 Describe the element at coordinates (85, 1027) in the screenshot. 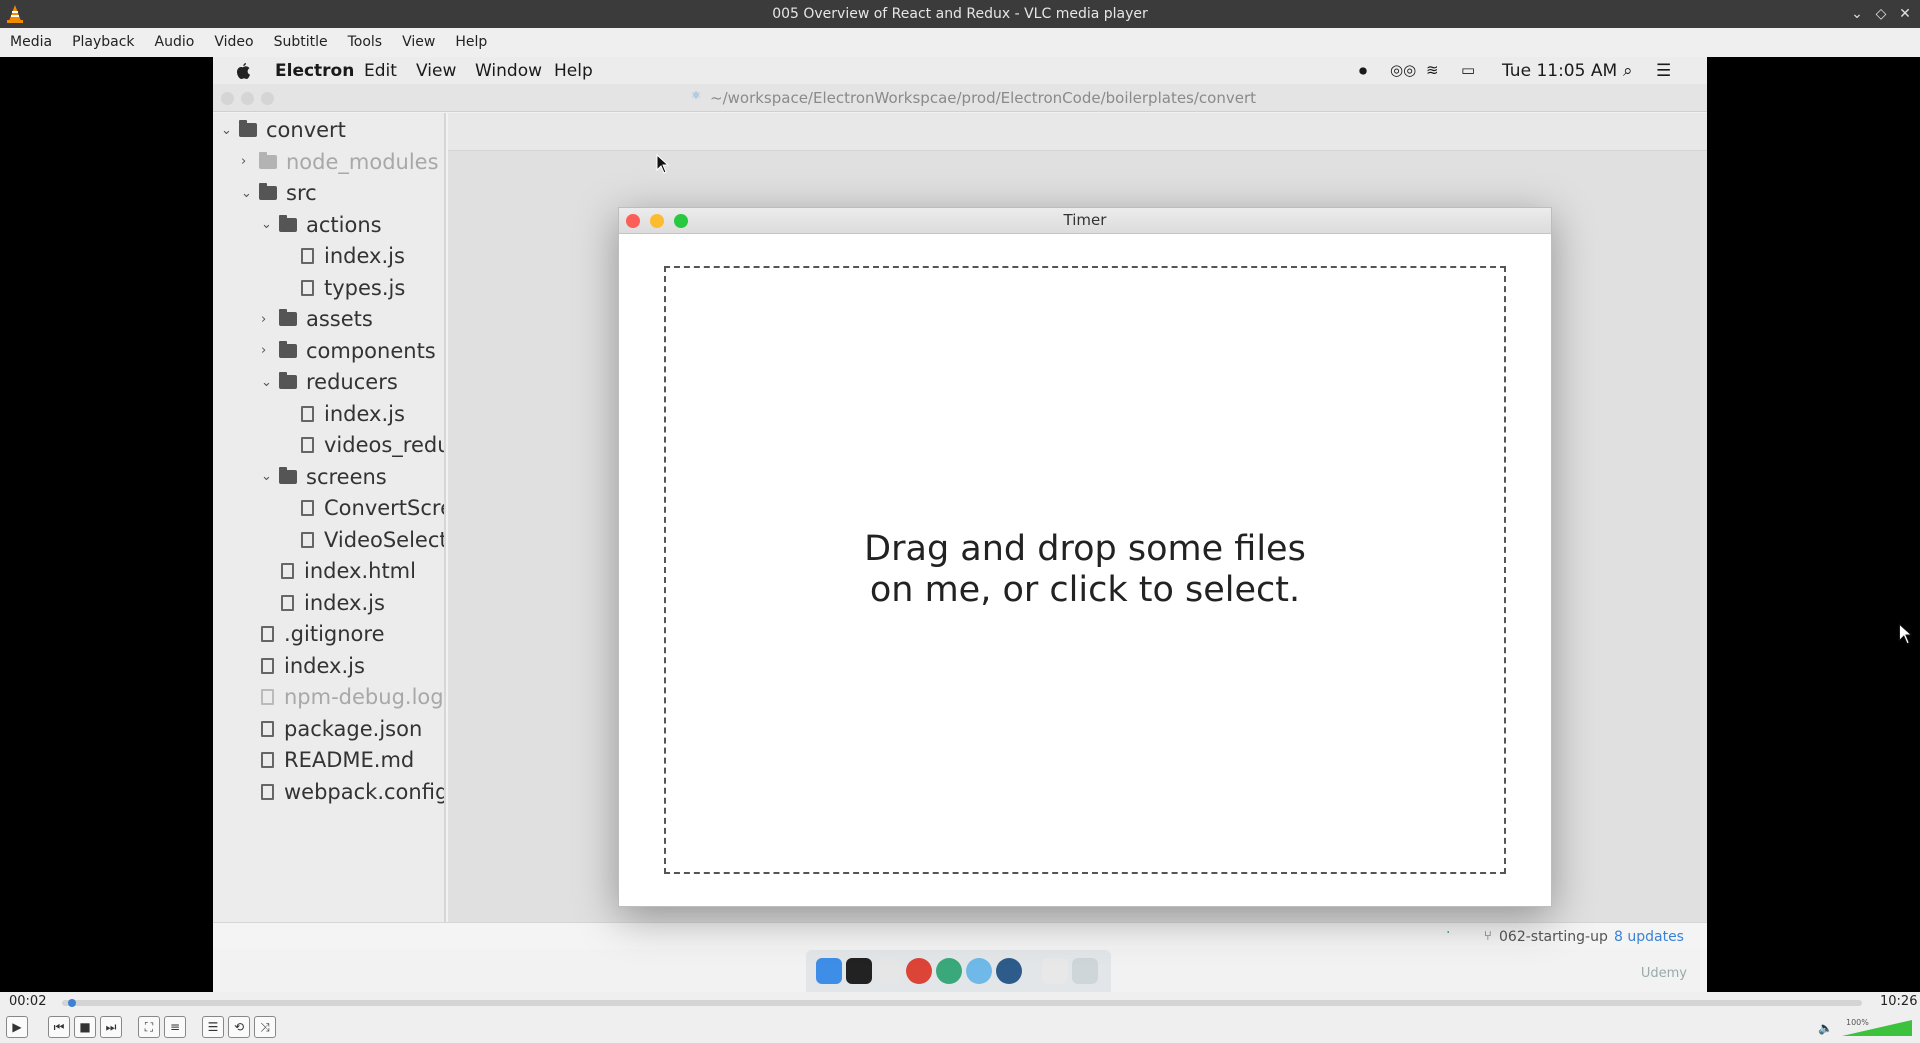

I see `stop-icon: ■` at that location.